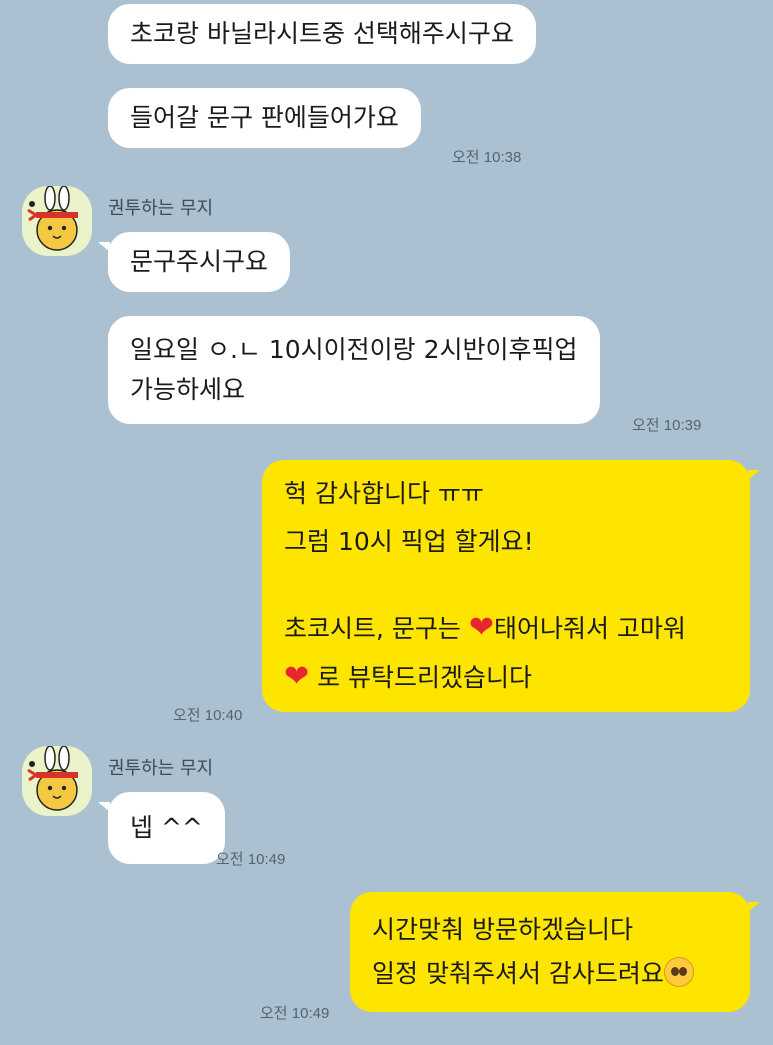 The height and width of the screenshot is (1045, 773). I want to click on message-text-segment: 태어나줘서 고마워, so click(589, 628).